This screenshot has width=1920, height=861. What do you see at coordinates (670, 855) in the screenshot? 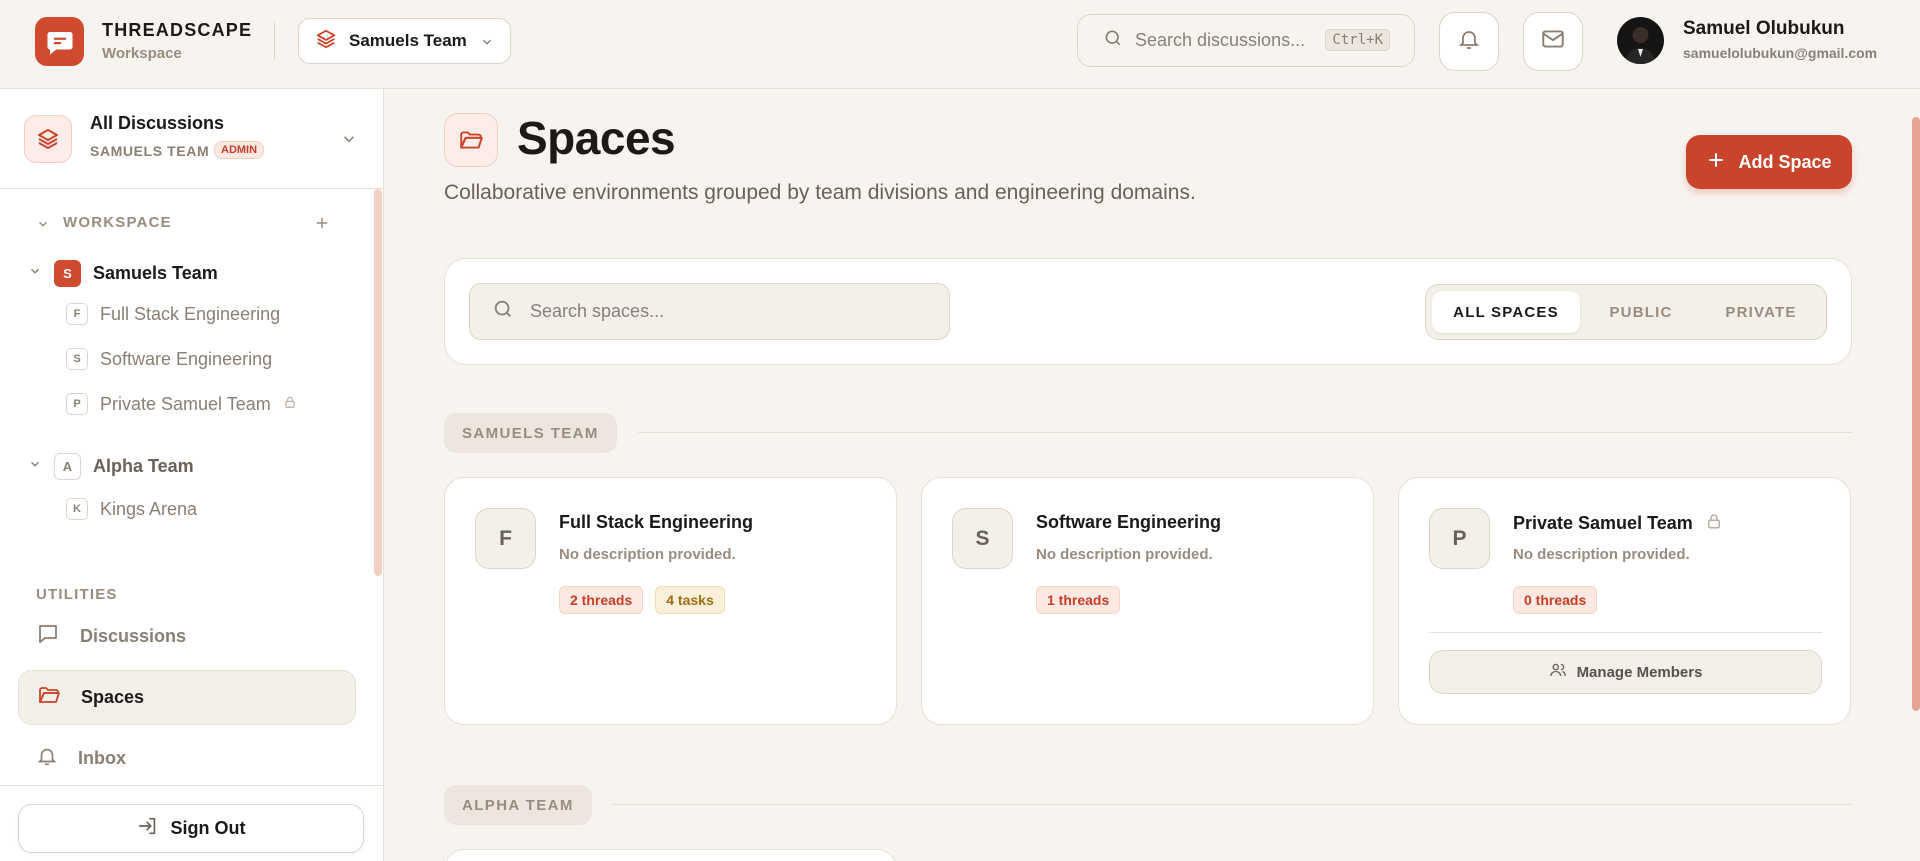
I see `space-card` at bounding box center [670, 855].